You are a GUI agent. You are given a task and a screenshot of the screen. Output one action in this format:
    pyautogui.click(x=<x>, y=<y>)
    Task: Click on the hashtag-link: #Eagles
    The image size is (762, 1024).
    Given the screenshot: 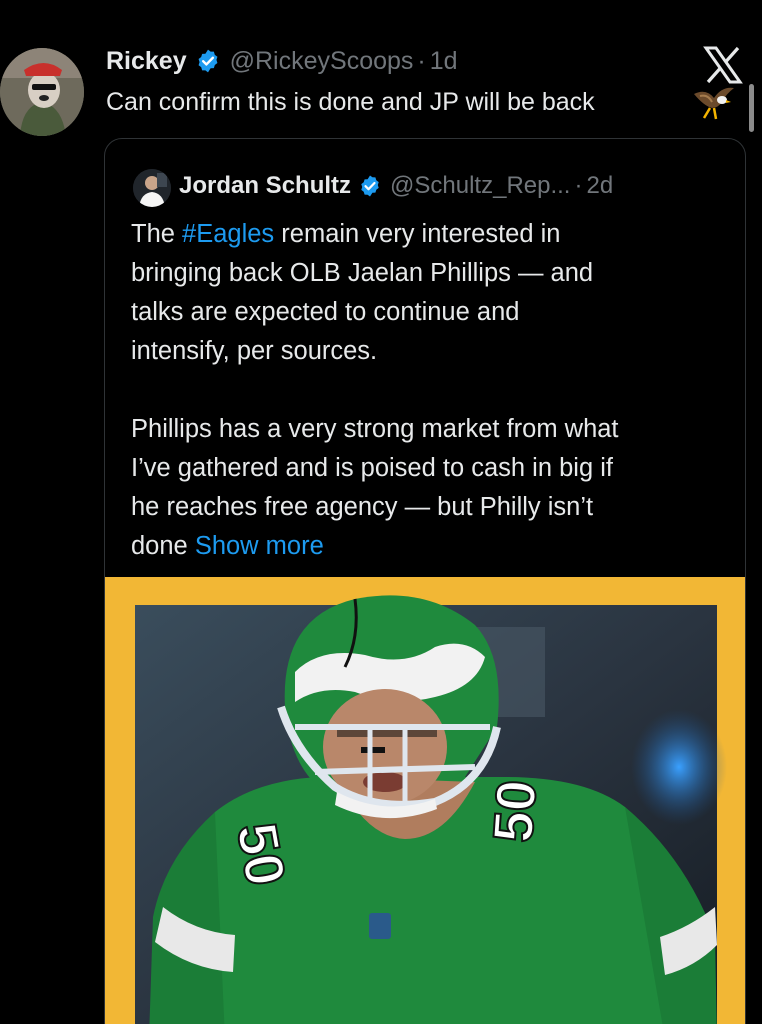 What is the action you would take?
    pyautogui.click(x=228, y=234)
    